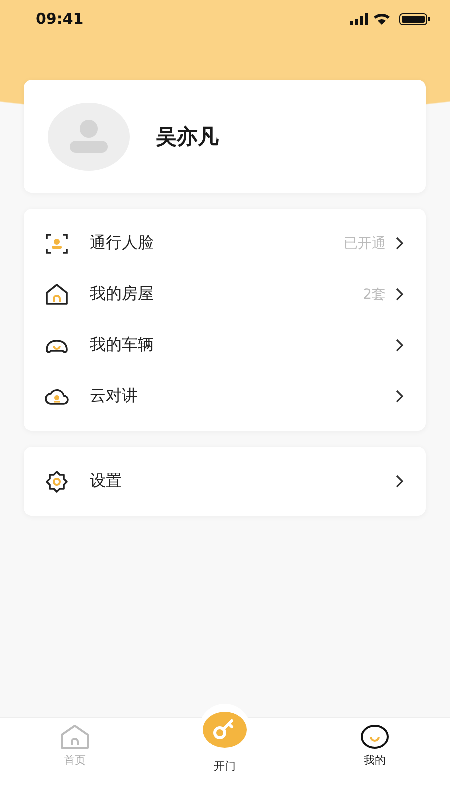  I want to click on menu-label: 云对讲, so click(114, 396).